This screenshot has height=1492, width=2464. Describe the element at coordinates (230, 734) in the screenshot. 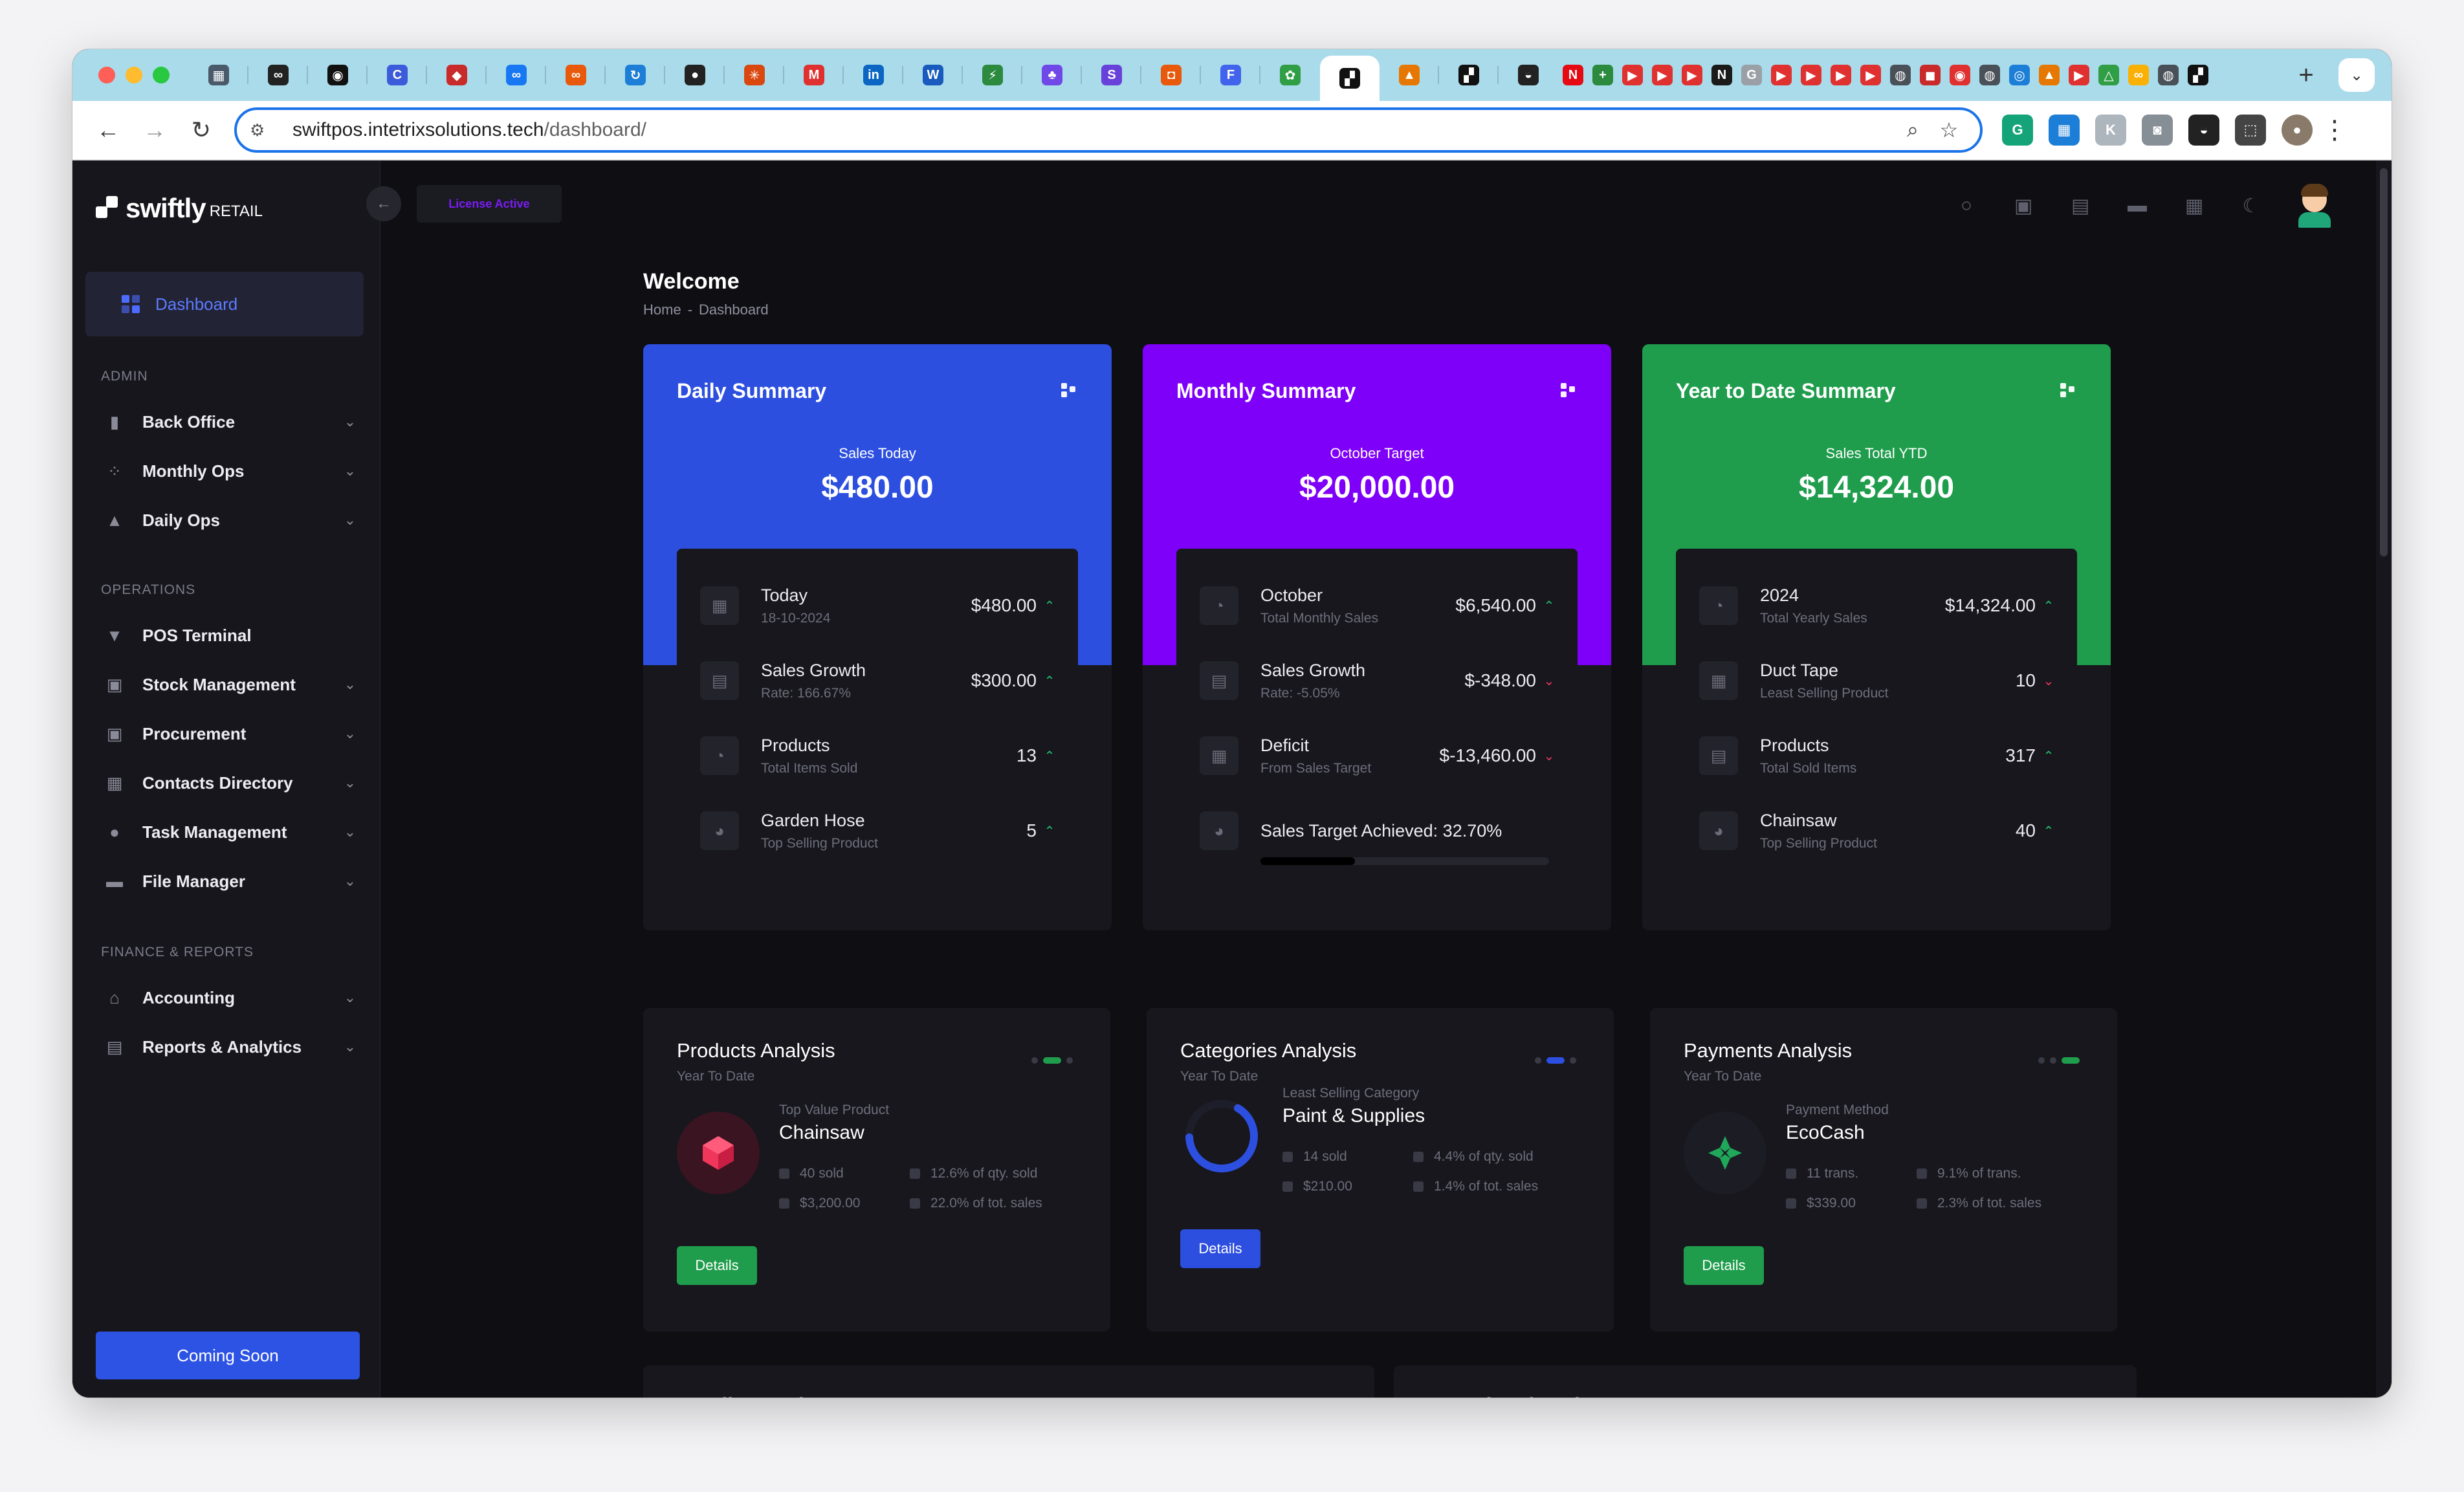

I see `sidebar-item-procurement: ▣ Procurement ⌄` at that location.